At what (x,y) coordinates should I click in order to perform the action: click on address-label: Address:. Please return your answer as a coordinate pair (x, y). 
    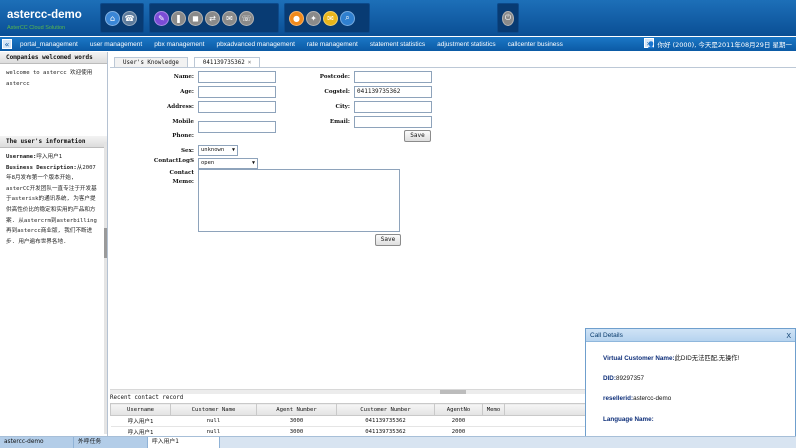
    Looking at the image, I should click on (180, 107).